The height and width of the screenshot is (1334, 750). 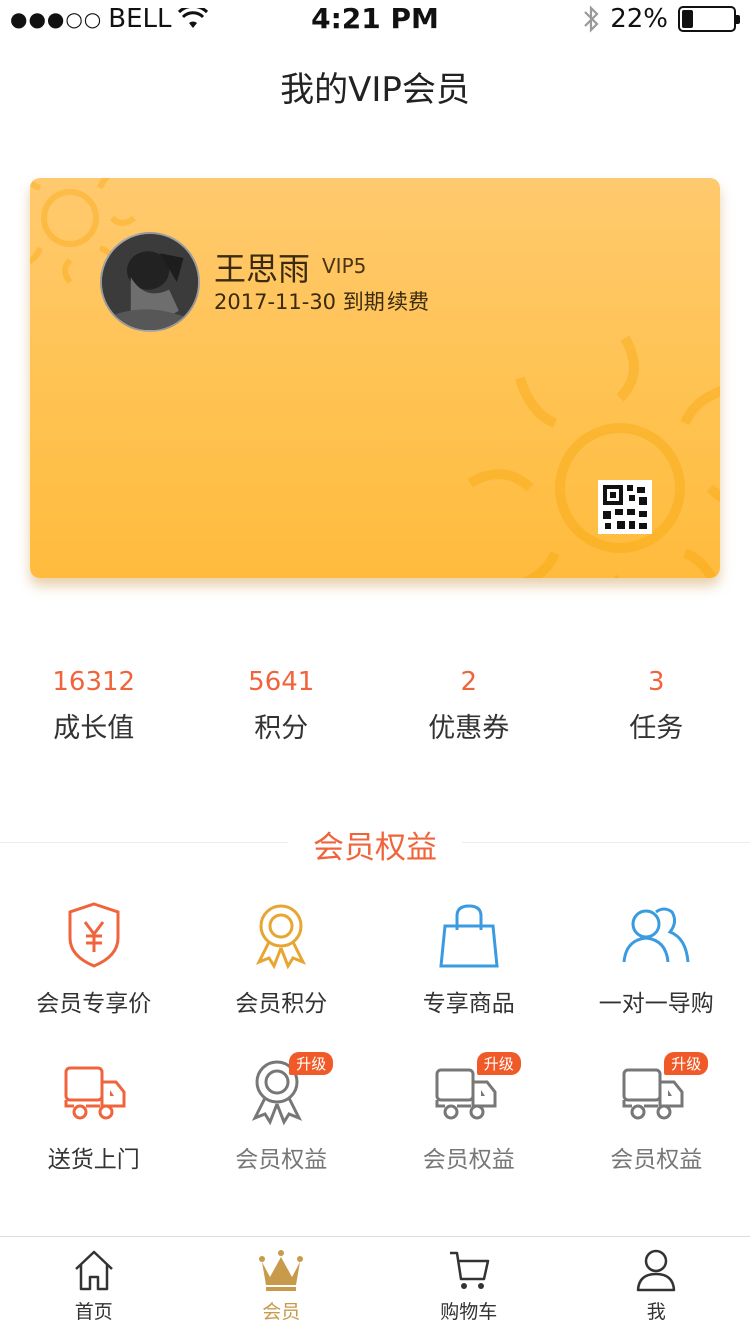 What do you see at coordinates (94, 728) in the screenshot?
I see `stat-label: 成长值` at bounding box center [94, 728].